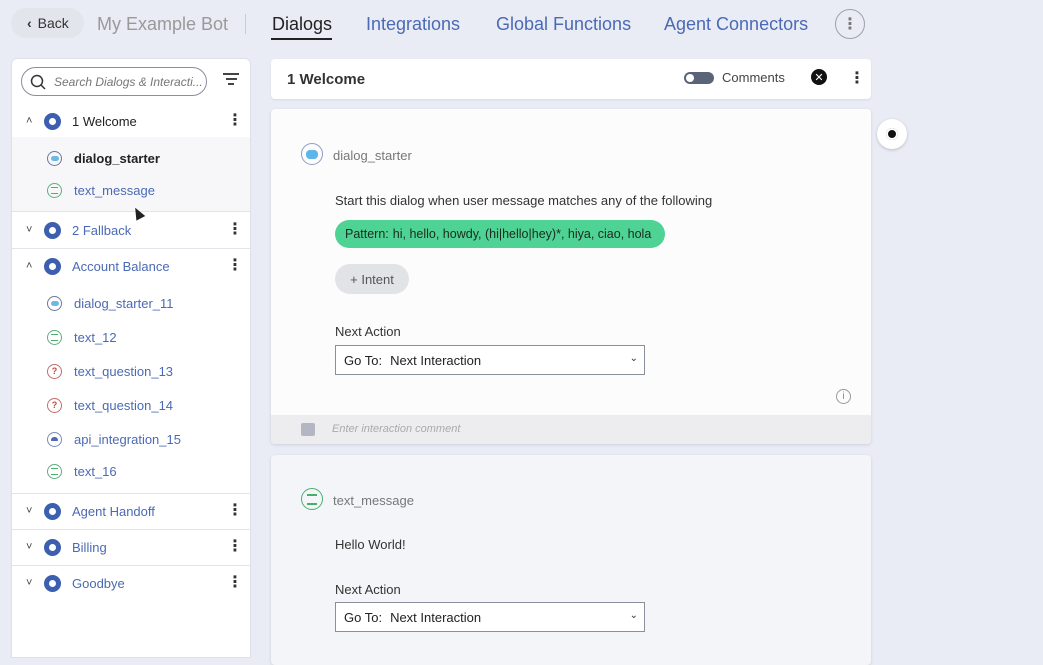 The image size is (1043, 665). What do you see at coordinates (301, 39) in the screenshot?
I see `active-tab-indicator` at bounding box center [301, 39].